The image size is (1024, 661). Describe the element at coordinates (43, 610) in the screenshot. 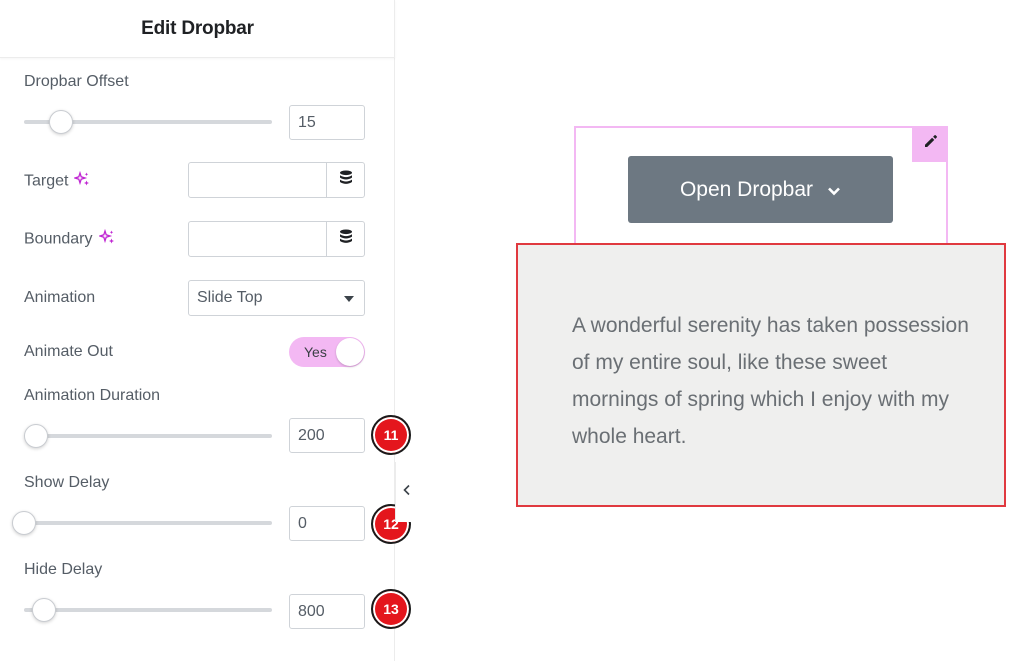

I see `hide-delay-slider-thumb` at that location.